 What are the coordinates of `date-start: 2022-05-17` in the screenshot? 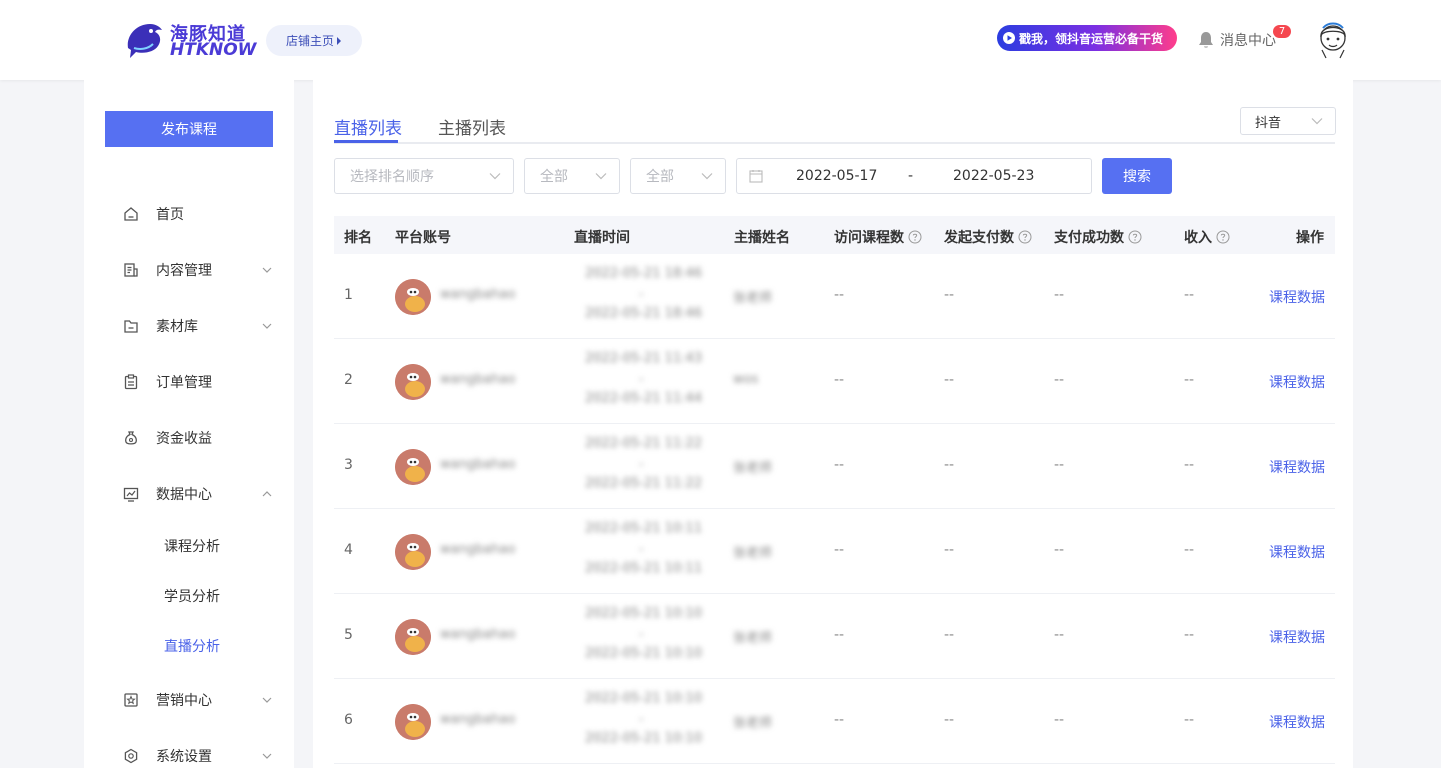 It's located at (837, 176).